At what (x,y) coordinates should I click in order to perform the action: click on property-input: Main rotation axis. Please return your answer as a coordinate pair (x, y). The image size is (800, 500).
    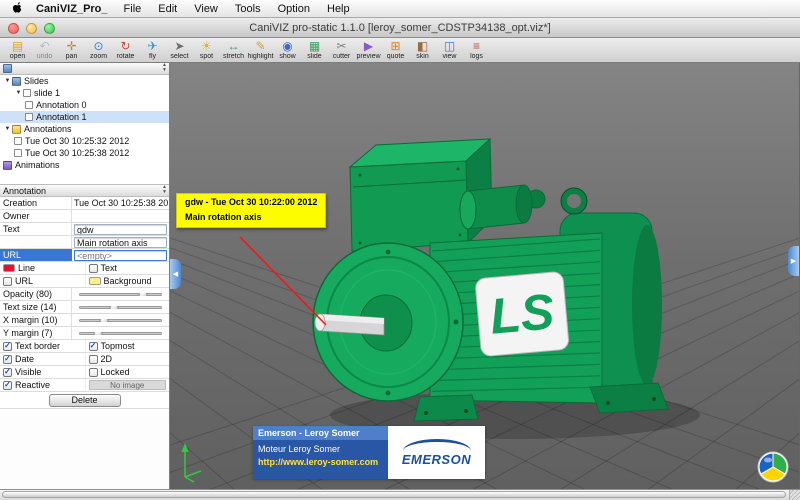
    Looking at the image, I should click on (120, 242).